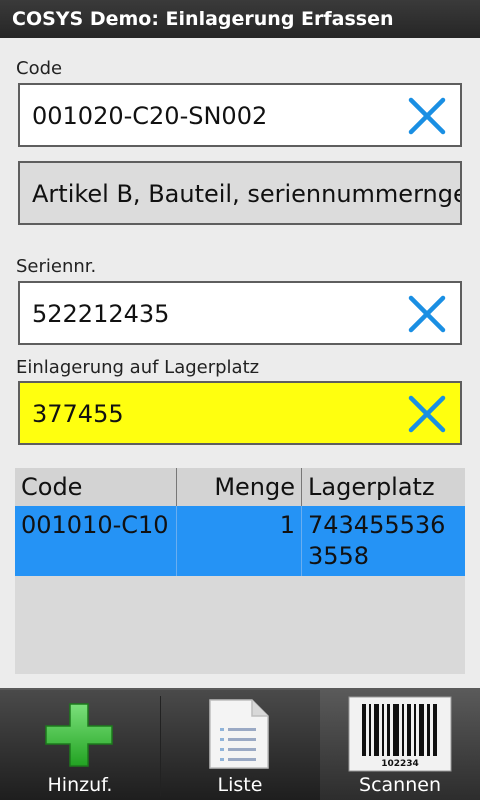 Image resolution: width=480 pixels, height=800 pixels. What do you see at coordinates (96, 487) in the screenshot?
I see `column-header-code: Code` at bounding box center [96, 487].